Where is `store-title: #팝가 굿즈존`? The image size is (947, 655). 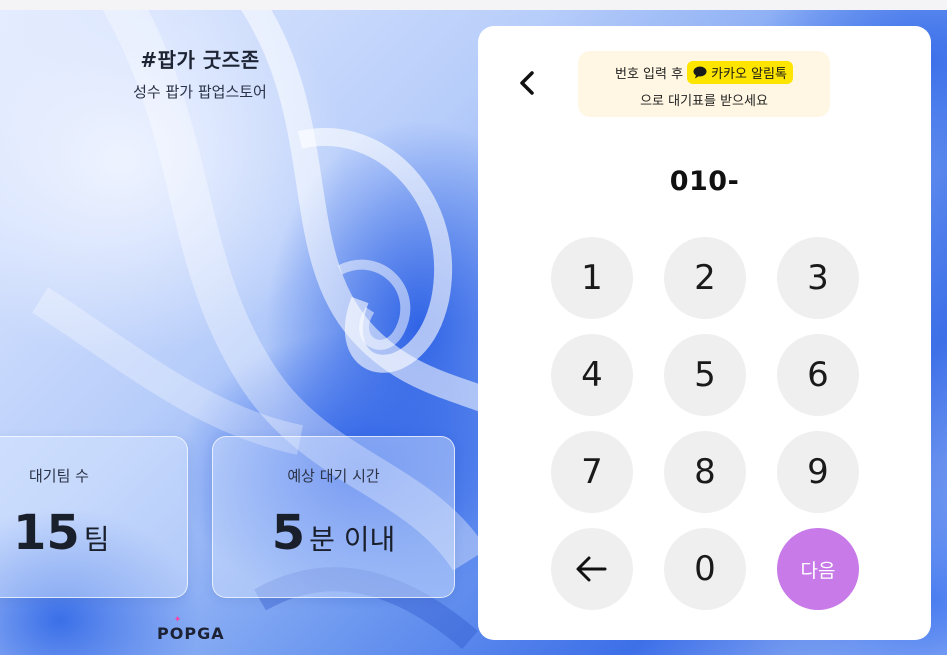
store-title: #팝가 굿즈존 is located at coordinates (200, 60).